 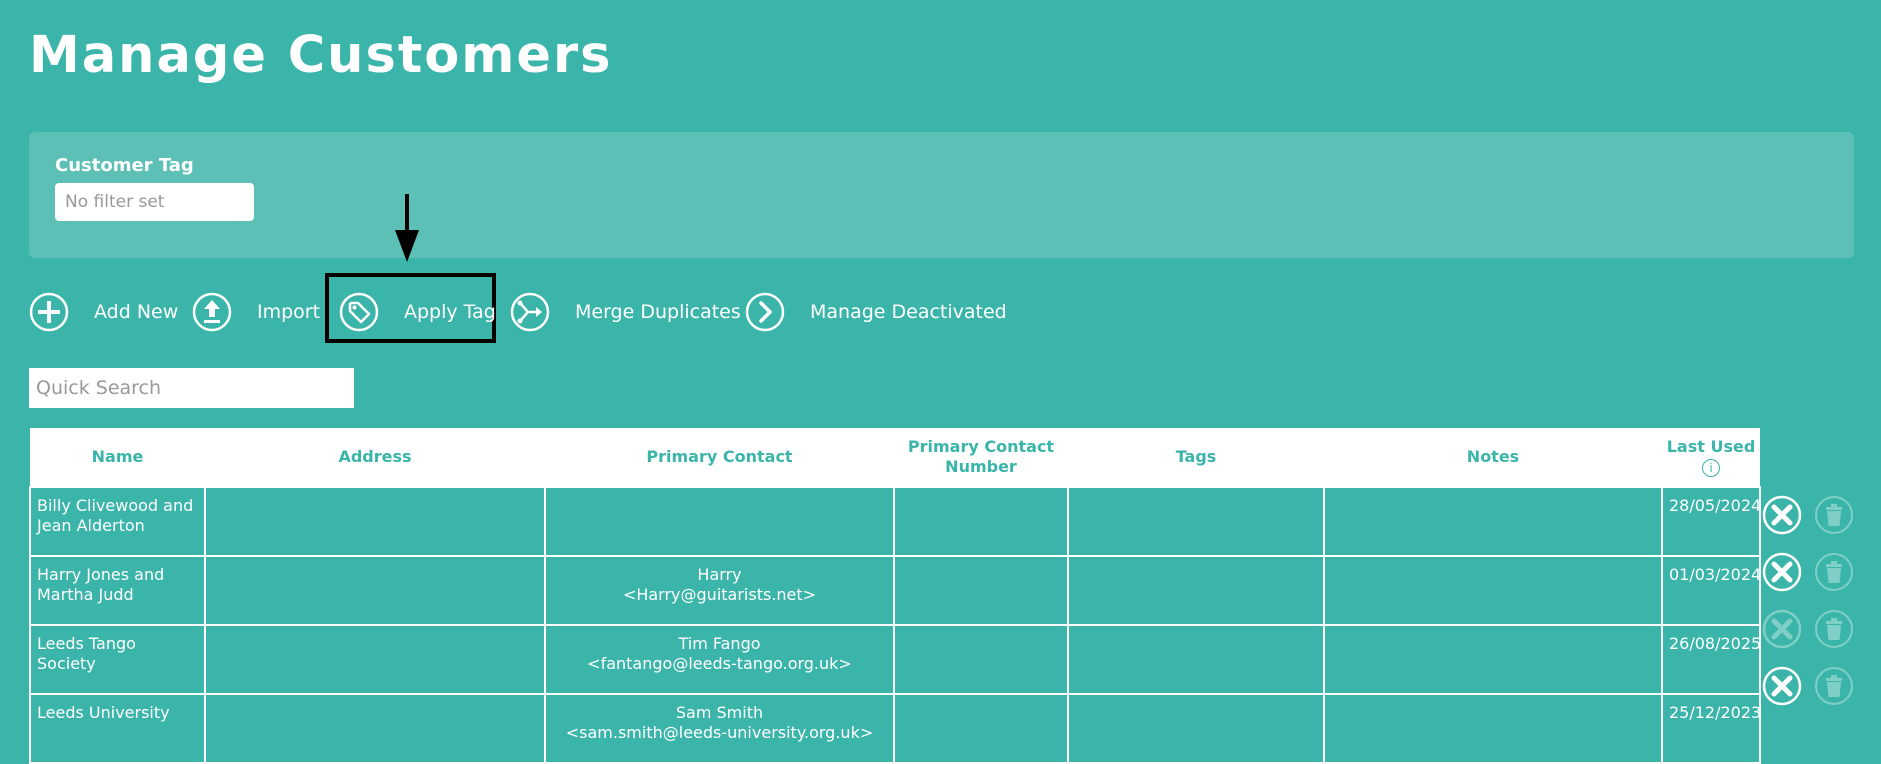 What do you see at coordinates (1711, 521) in the screenshot?
I see `cell-last-used: 28/05/2024` at bounding box center [1711, 521].